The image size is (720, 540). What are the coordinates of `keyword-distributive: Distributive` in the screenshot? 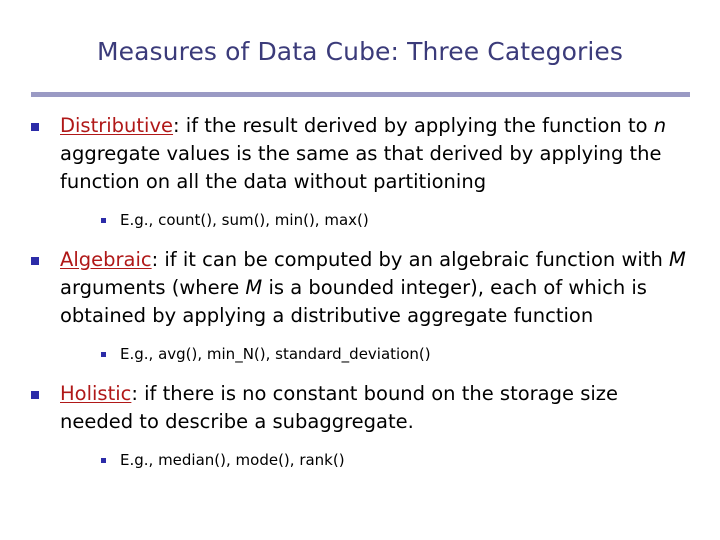 It's located at (117, 125).